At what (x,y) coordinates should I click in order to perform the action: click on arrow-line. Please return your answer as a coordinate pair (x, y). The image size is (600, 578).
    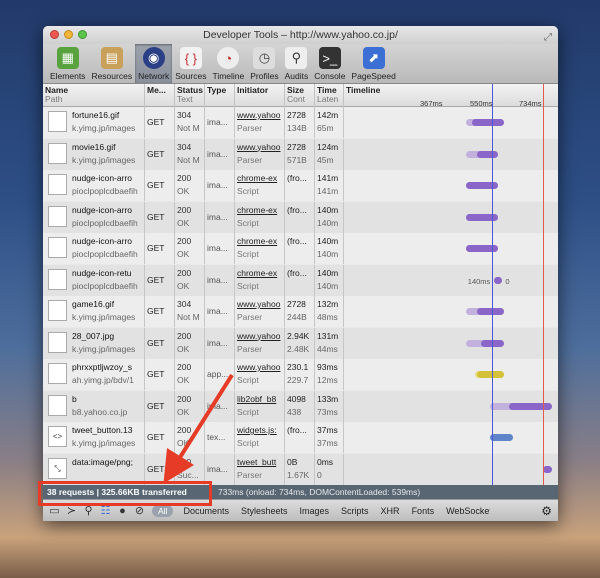
    Looking at the image, I should click on (198, 428).